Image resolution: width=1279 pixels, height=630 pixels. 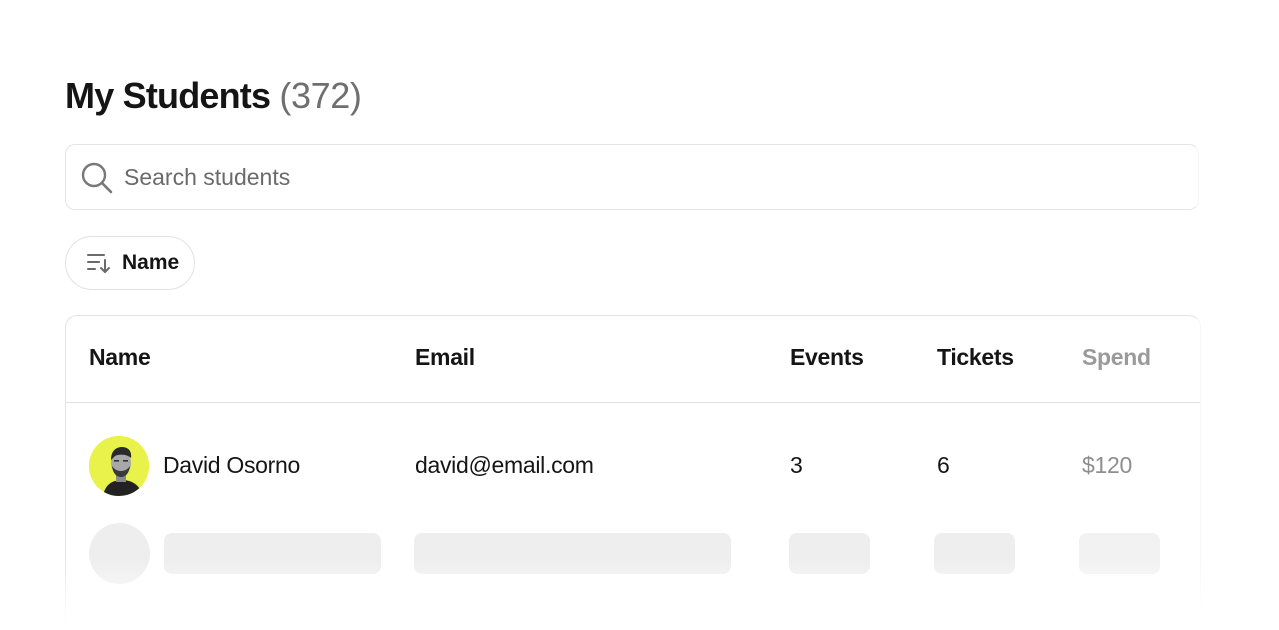 I want to click on sort-button-label: Name, so click(x=151, y=262).